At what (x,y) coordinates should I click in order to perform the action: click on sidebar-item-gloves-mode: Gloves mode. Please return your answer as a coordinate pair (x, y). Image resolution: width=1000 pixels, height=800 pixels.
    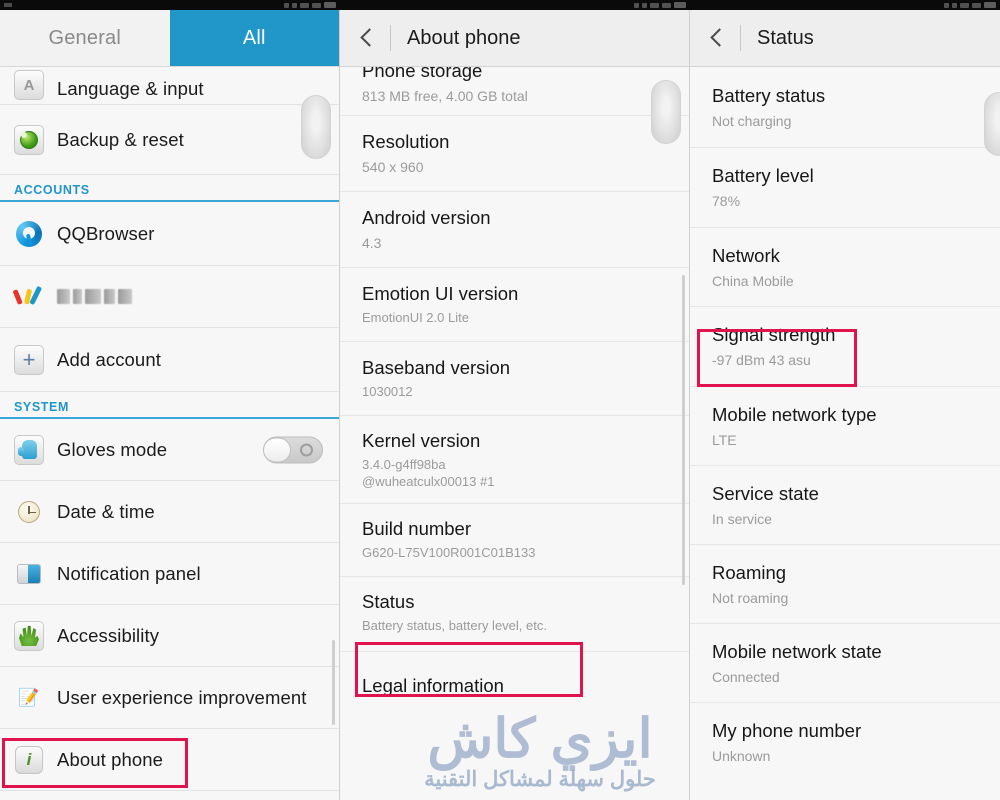
    Looking at the image, I should click on (169, 450).